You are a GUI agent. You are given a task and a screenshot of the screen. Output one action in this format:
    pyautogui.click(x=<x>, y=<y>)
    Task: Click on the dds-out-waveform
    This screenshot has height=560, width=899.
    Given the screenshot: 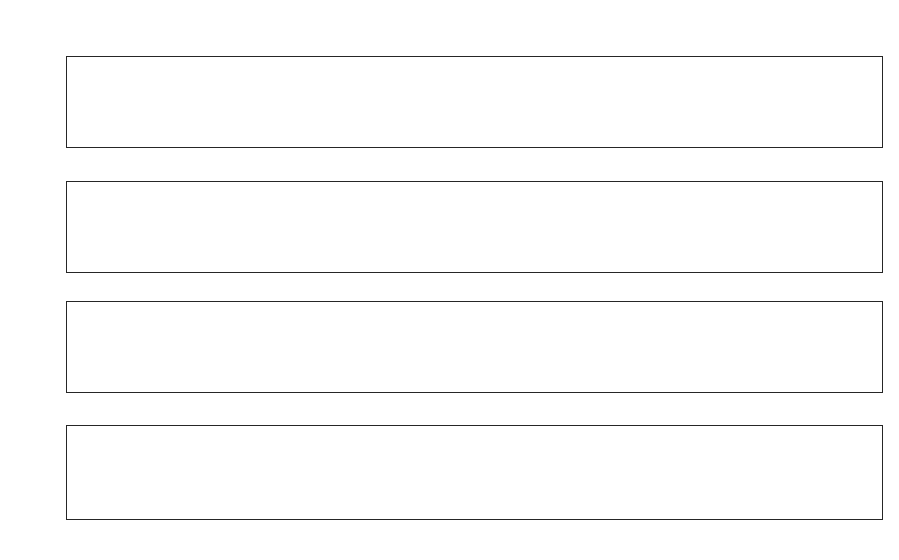 What is the action you would take?
    pyautogui.click(x=474, y=102)
    